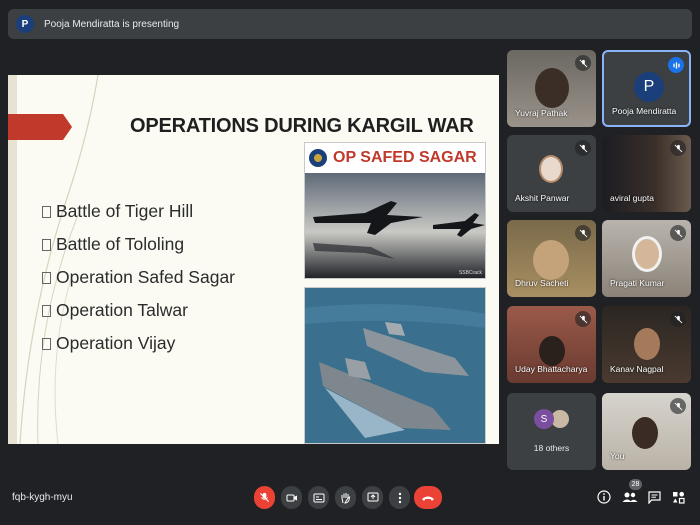 Image resolution: width=700 pixels, height=525 pixels. I want to click on participant-name: Akshit Panwar, so click(542, 198).